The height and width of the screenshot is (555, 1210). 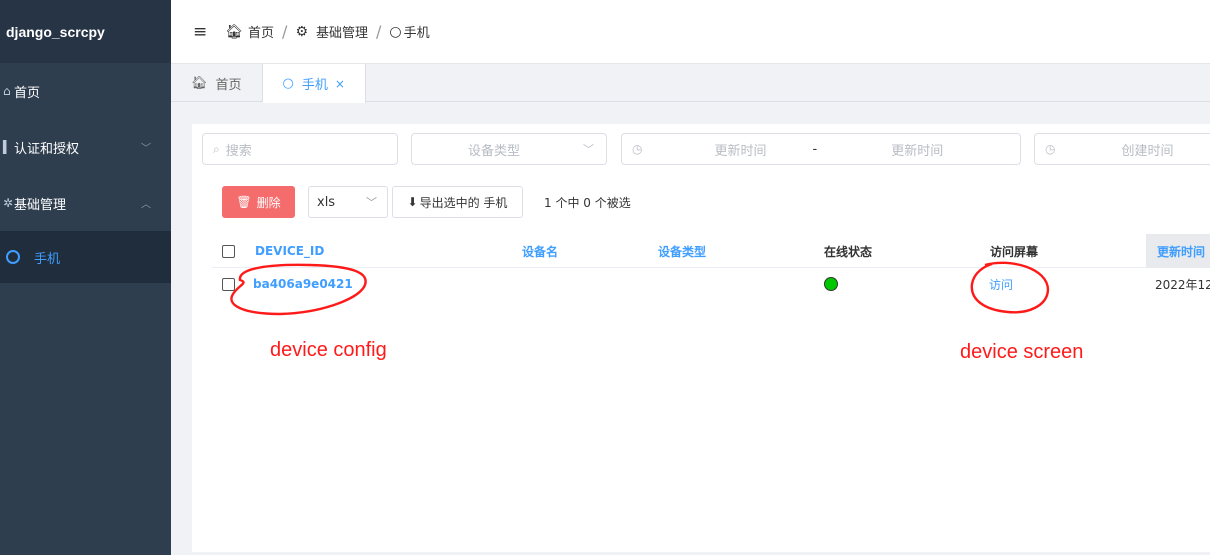 What do you see at coordinates (301, 31) in the screenshot?
I see `gear-icon: ⚙︎` at bounding box center [301, 31].